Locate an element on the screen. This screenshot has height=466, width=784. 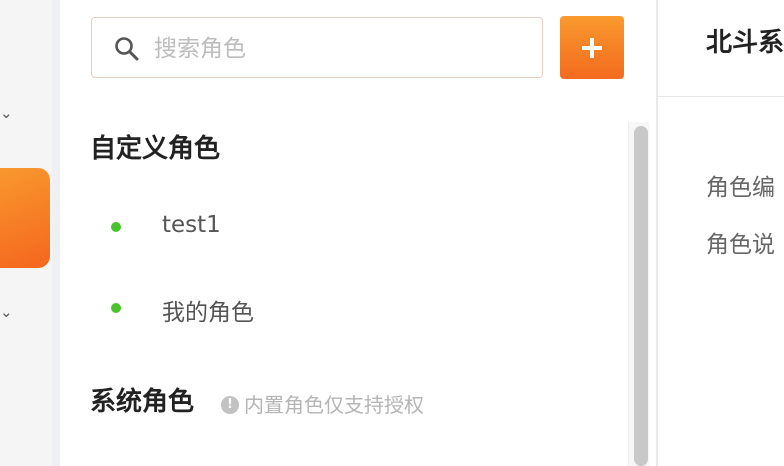
nav-item-active is located at coordinates (25, 218).